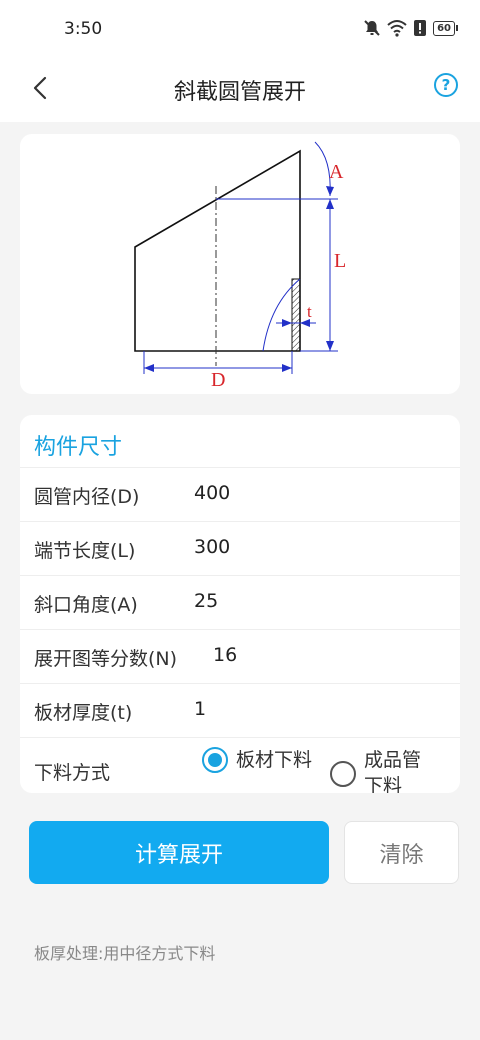 The image size is (480, 1040). I want to click on battery-icon: 60, so click(445, 28).